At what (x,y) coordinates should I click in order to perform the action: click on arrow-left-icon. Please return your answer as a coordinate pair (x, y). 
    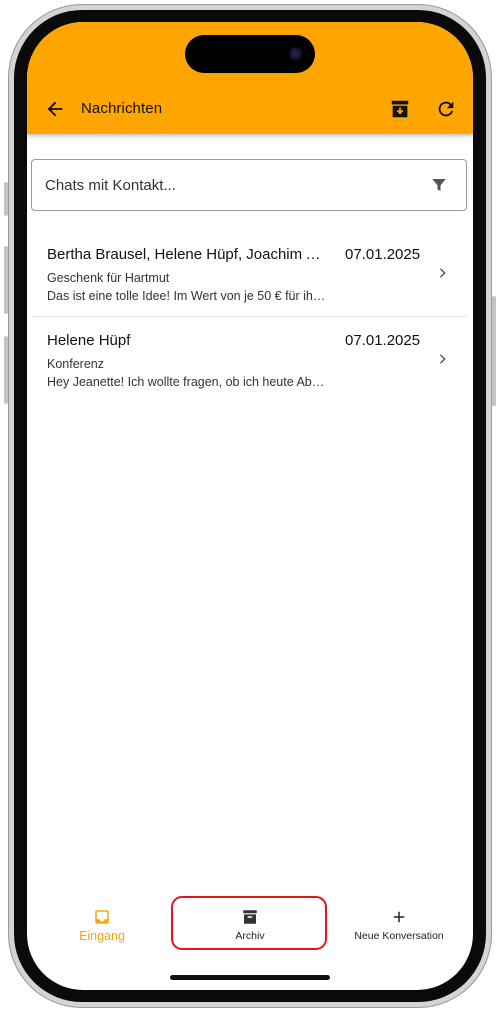
    Looking at the image, I should click on (55, 109).